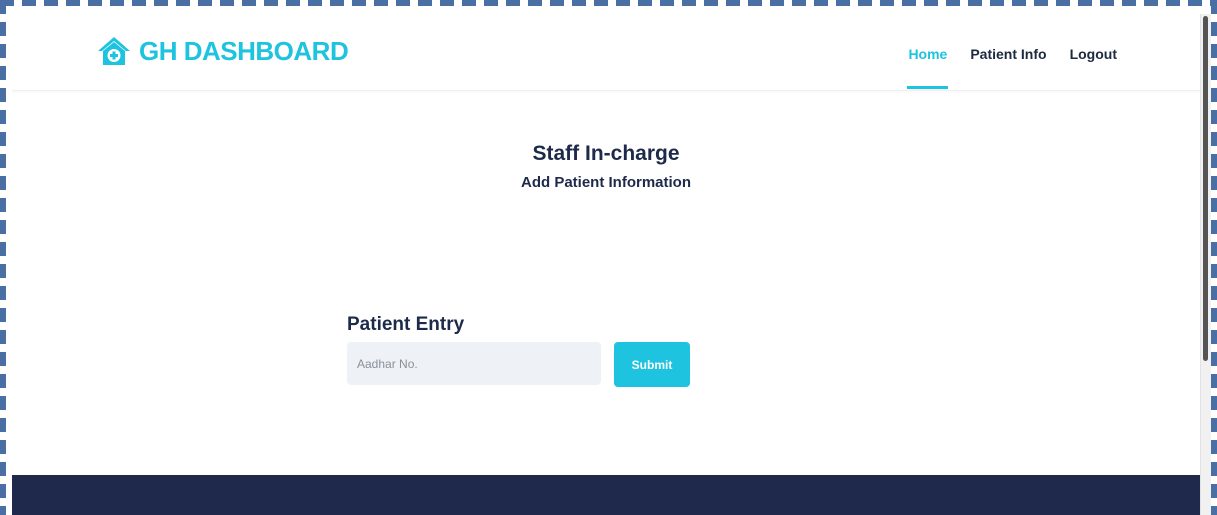 The image size is (1217, 515). What do you see at coordinates (608, 3) in the screenshot?
I see `selection-border-top` at bounding box center [608, 3].